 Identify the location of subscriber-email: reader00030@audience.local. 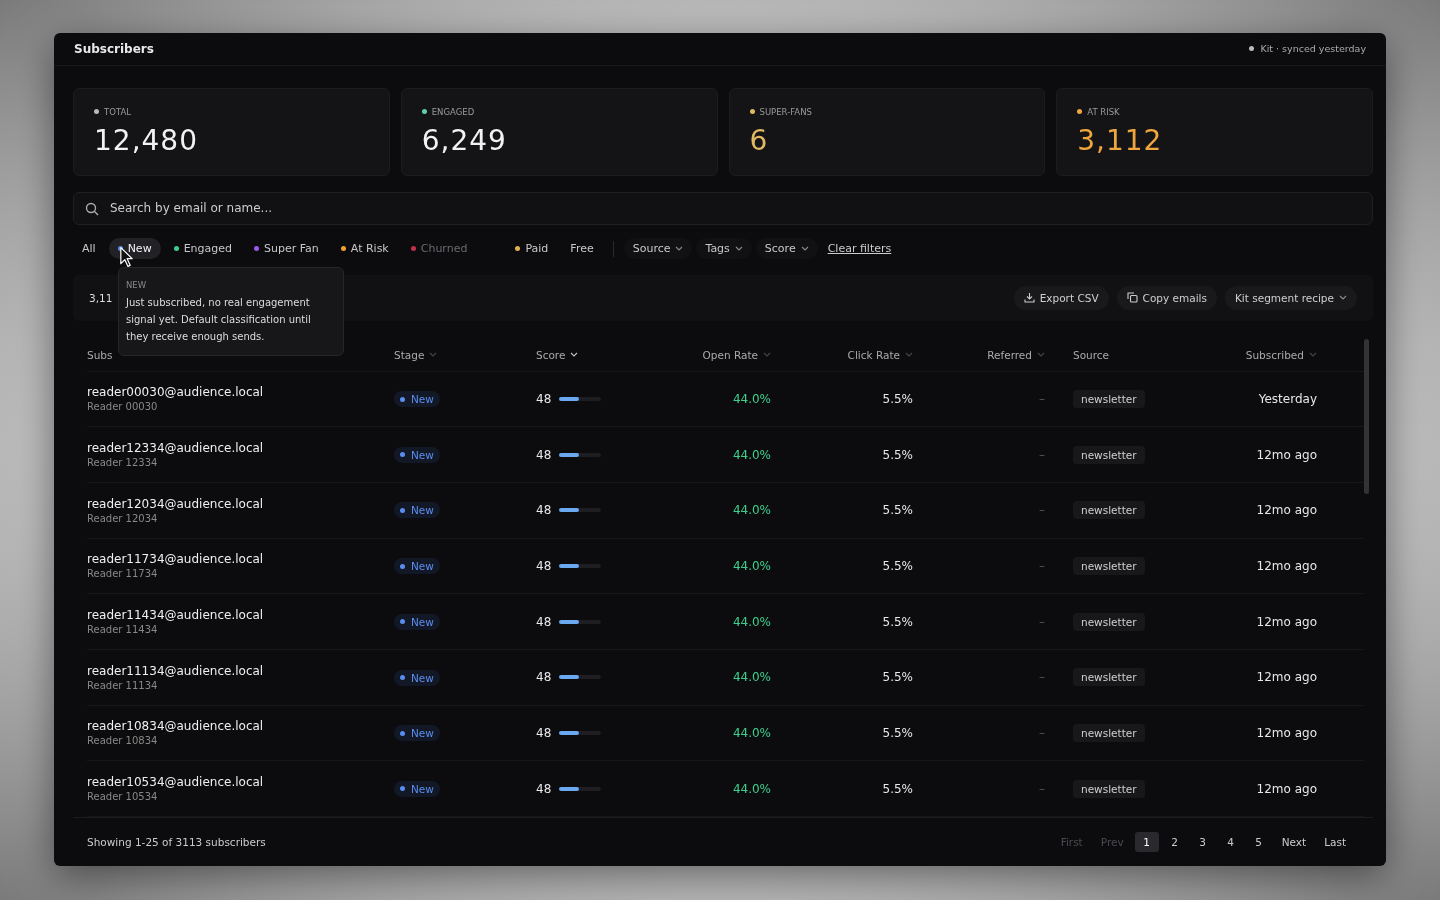
(240, 392).